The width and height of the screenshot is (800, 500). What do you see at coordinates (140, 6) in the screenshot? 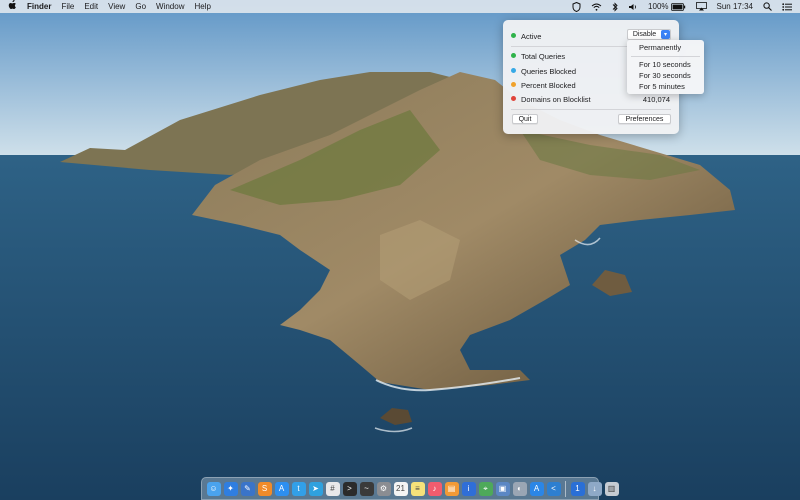
I see `menu-go: Go` at bounding box center [140, 6].